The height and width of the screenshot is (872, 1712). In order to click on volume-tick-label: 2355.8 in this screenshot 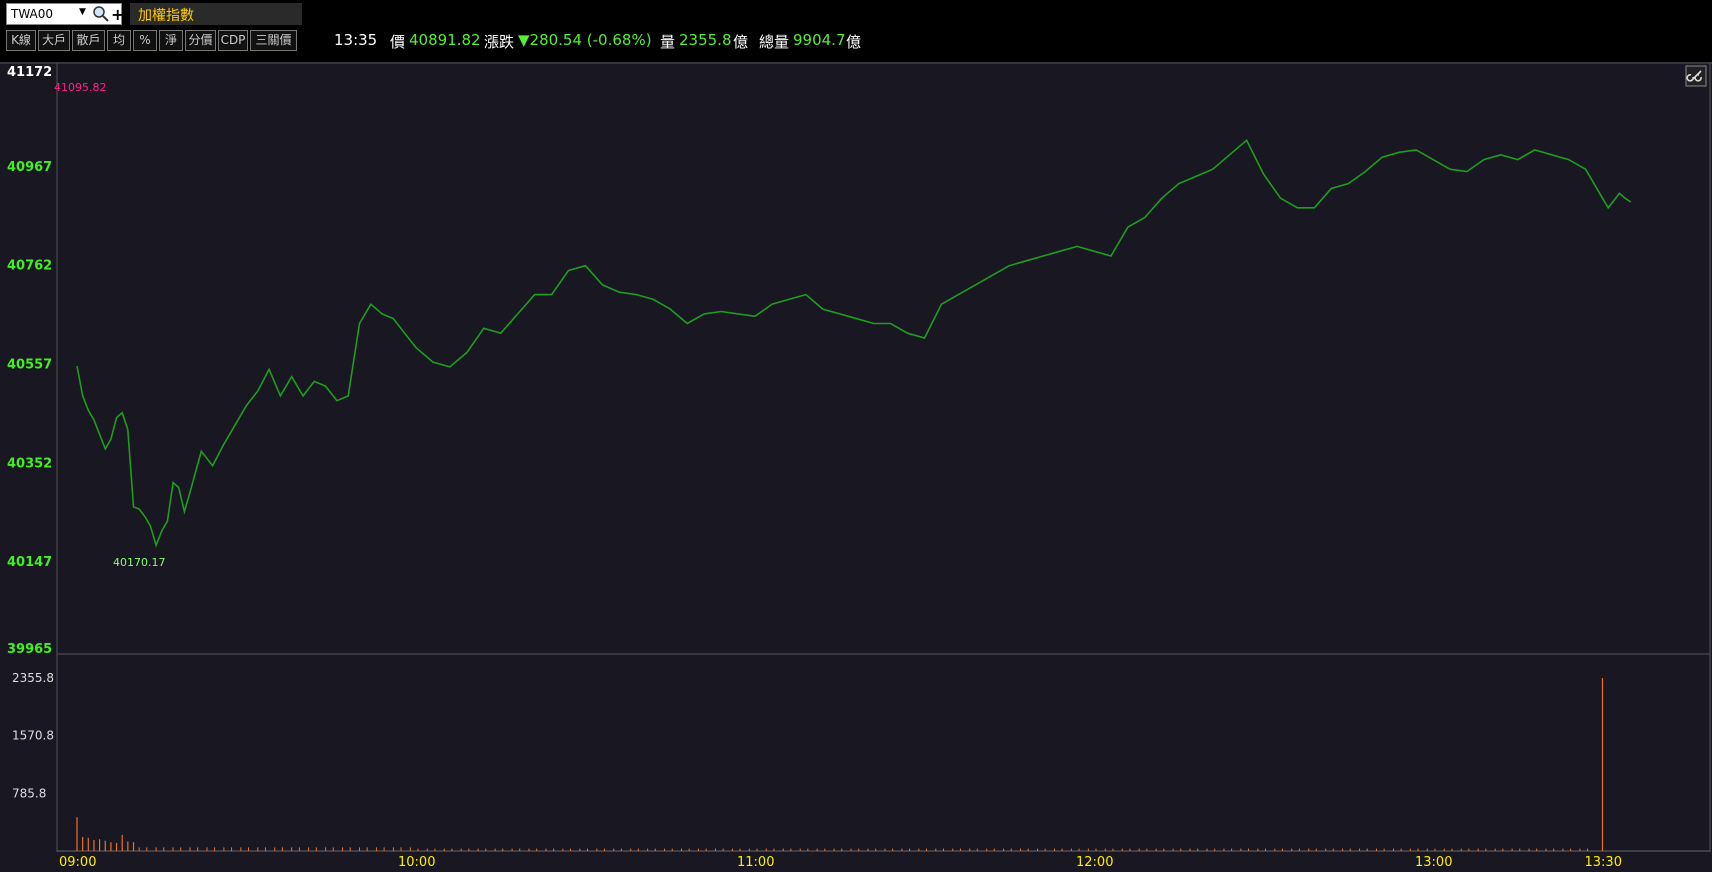, I will do `click(33, 678)`.